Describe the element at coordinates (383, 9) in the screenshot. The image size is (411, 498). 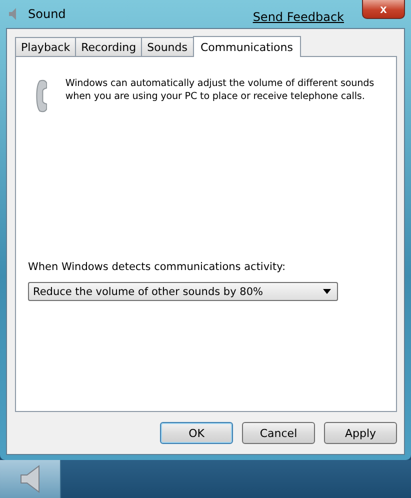
I see `close-button: x` at that location.